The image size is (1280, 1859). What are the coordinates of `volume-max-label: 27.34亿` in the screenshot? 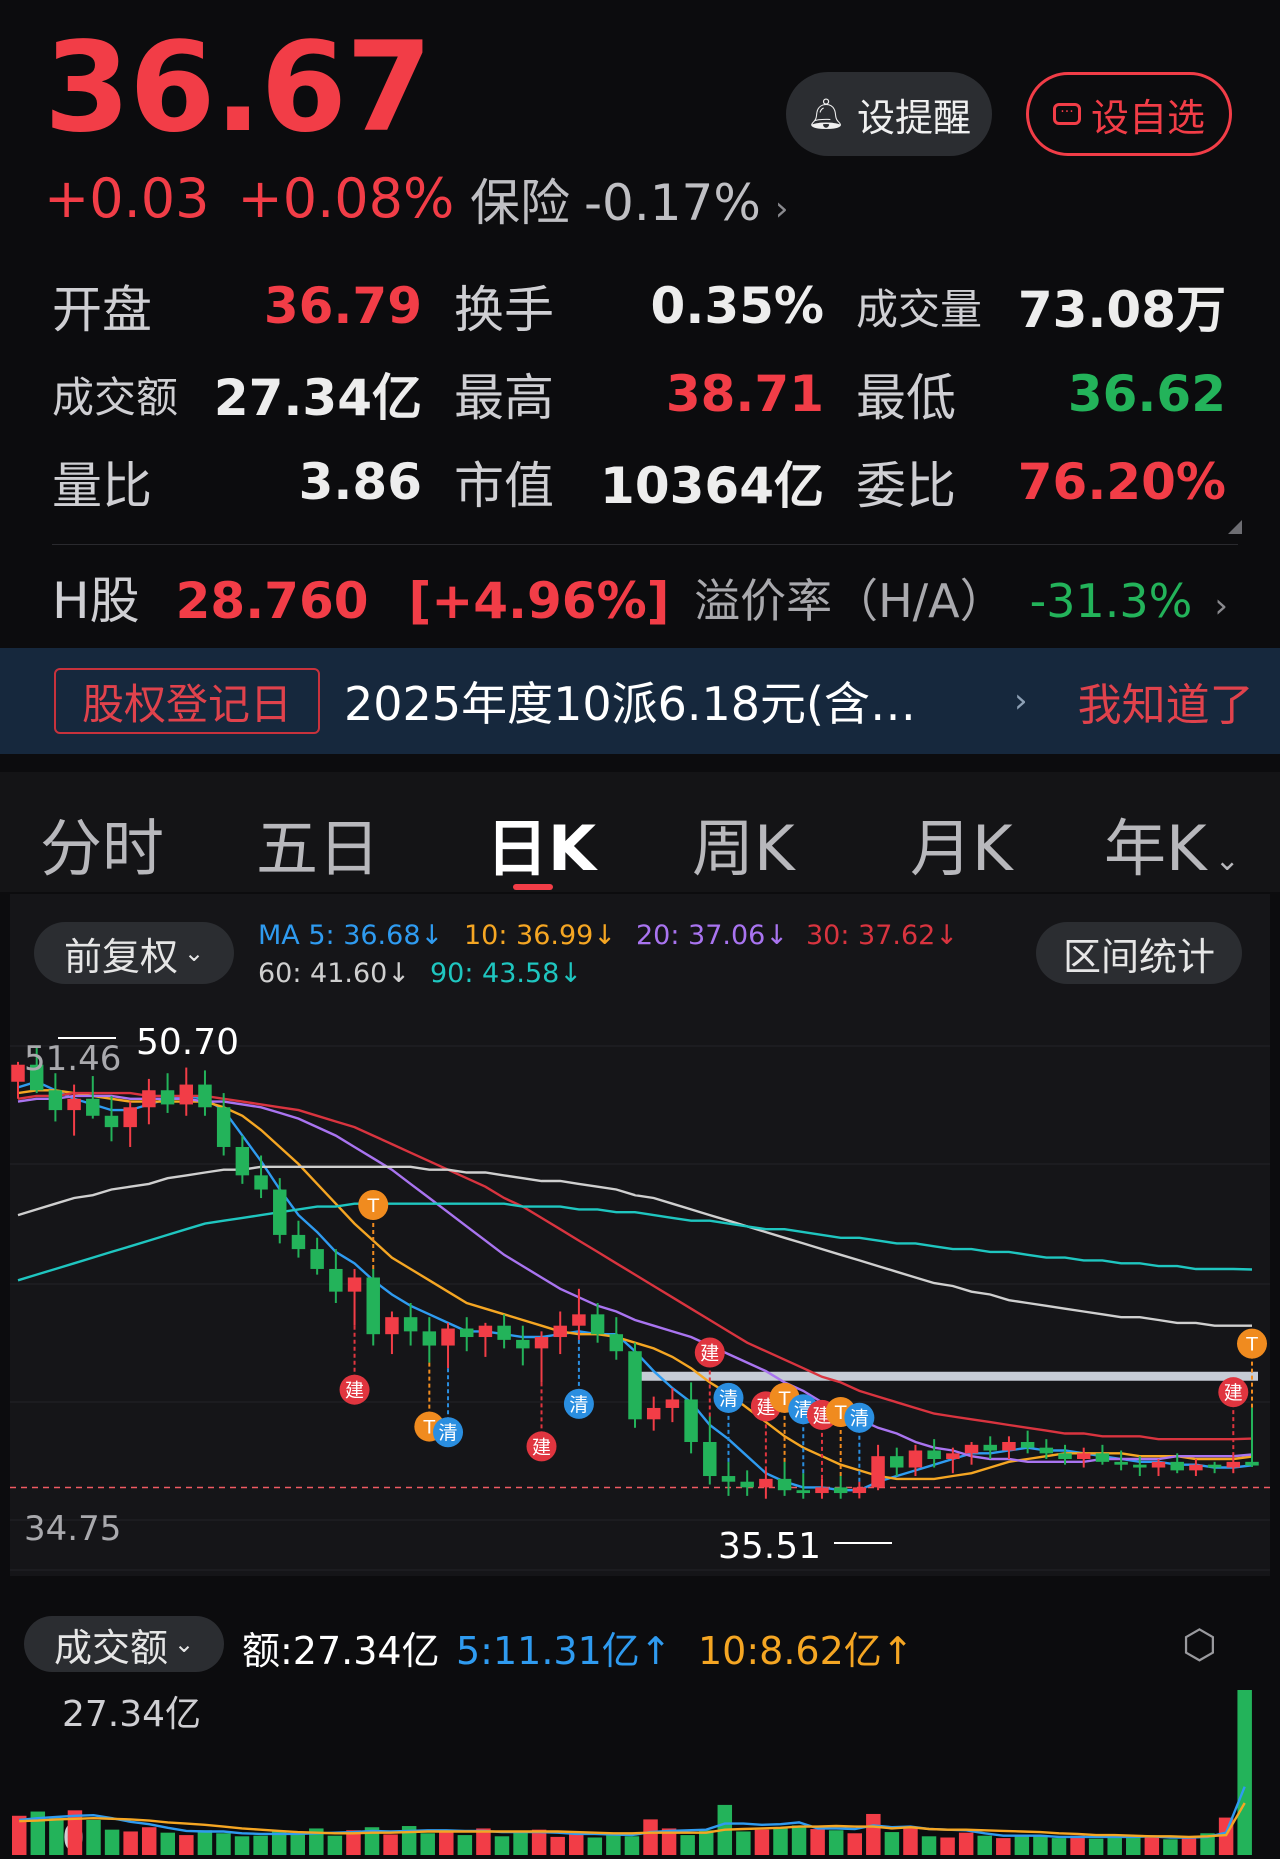 It's located at (131, 1714).